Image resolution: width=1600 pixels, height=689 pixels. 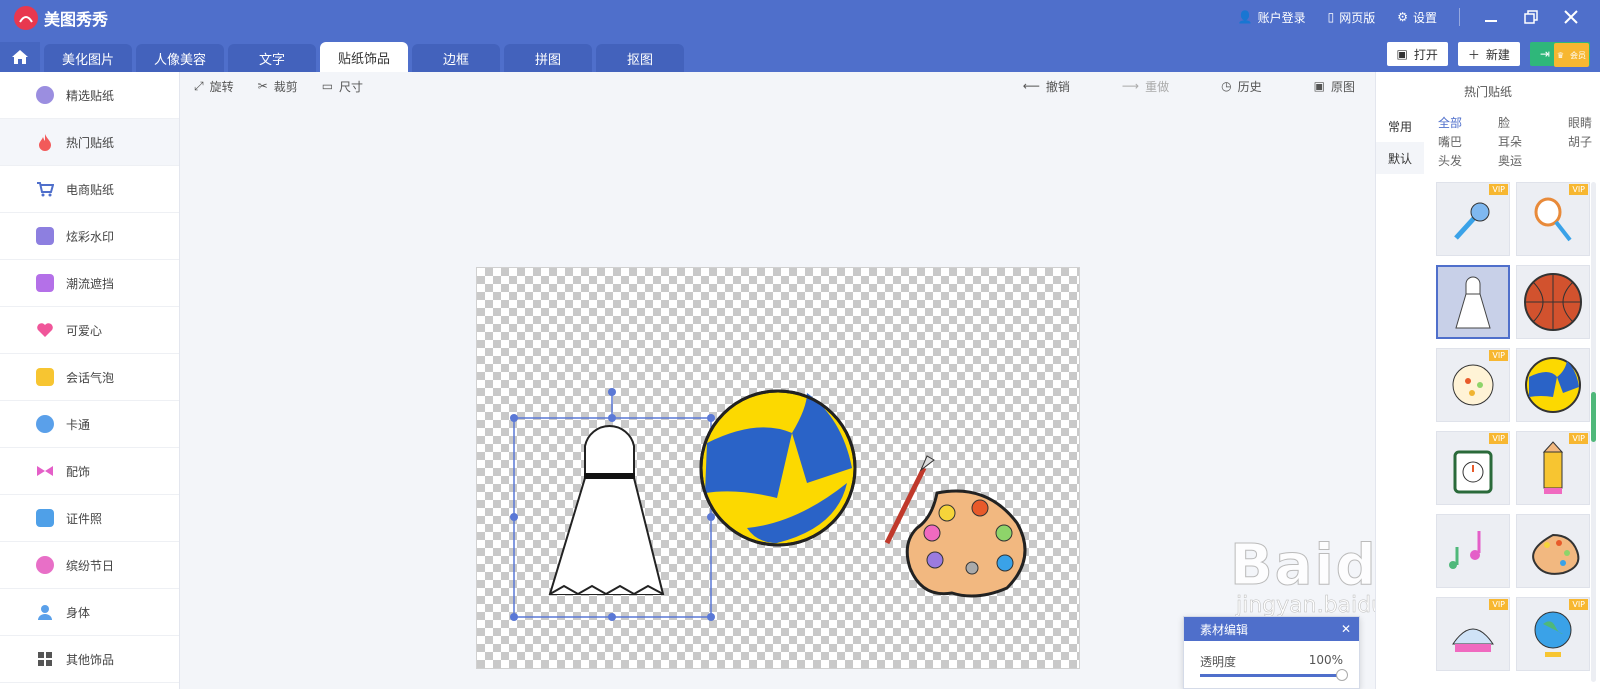 What do you see at coordinates (1553, 551) in the screenshot?
I see `sticker-tile-palette` at bounding box center [1553, 551].